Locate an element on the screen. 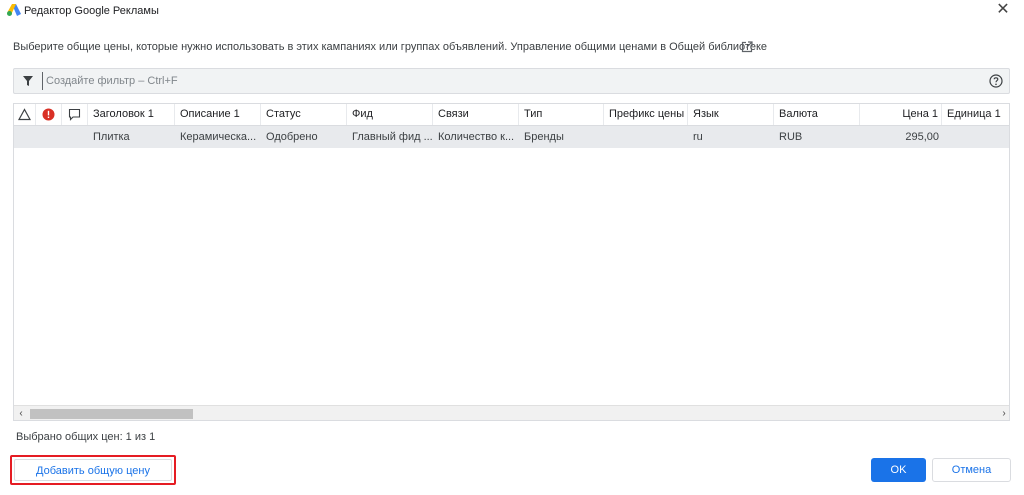  close-icon: ✕ is located at coordinates (1003, 10).